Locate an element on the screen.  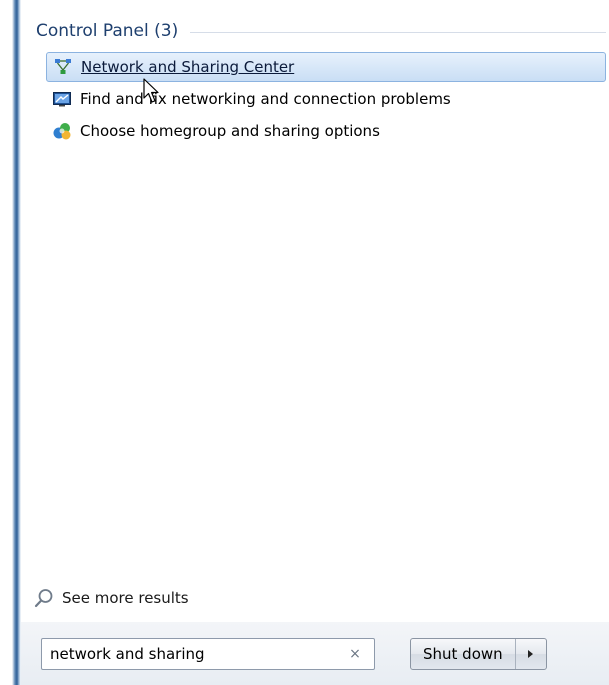
group-divider is located at coordinates (398, 32).